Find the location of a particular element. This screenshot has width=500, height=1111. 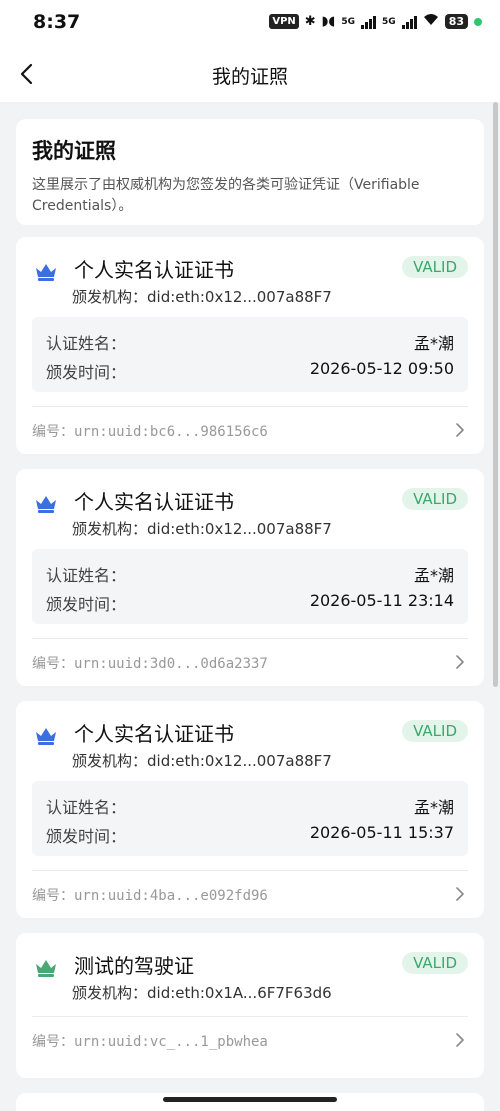

serial-number: 编号：urn:uuid:3d0...0d6a2337 is located at coordinates (150, 664).